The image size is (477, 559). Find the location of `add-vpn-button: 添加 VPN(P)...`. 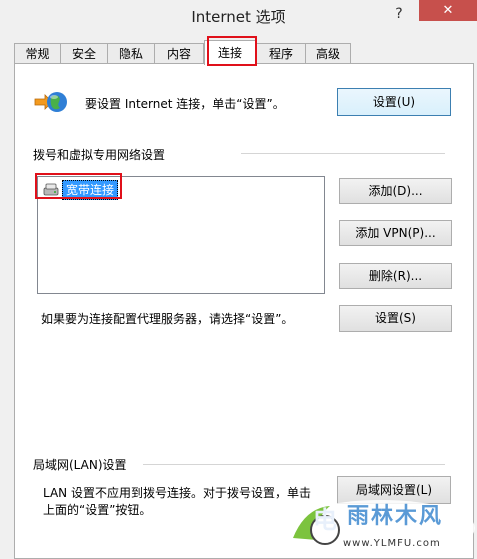

add-vpn-button: 添加 VPN(P)... is located at coordinates (395, 233).